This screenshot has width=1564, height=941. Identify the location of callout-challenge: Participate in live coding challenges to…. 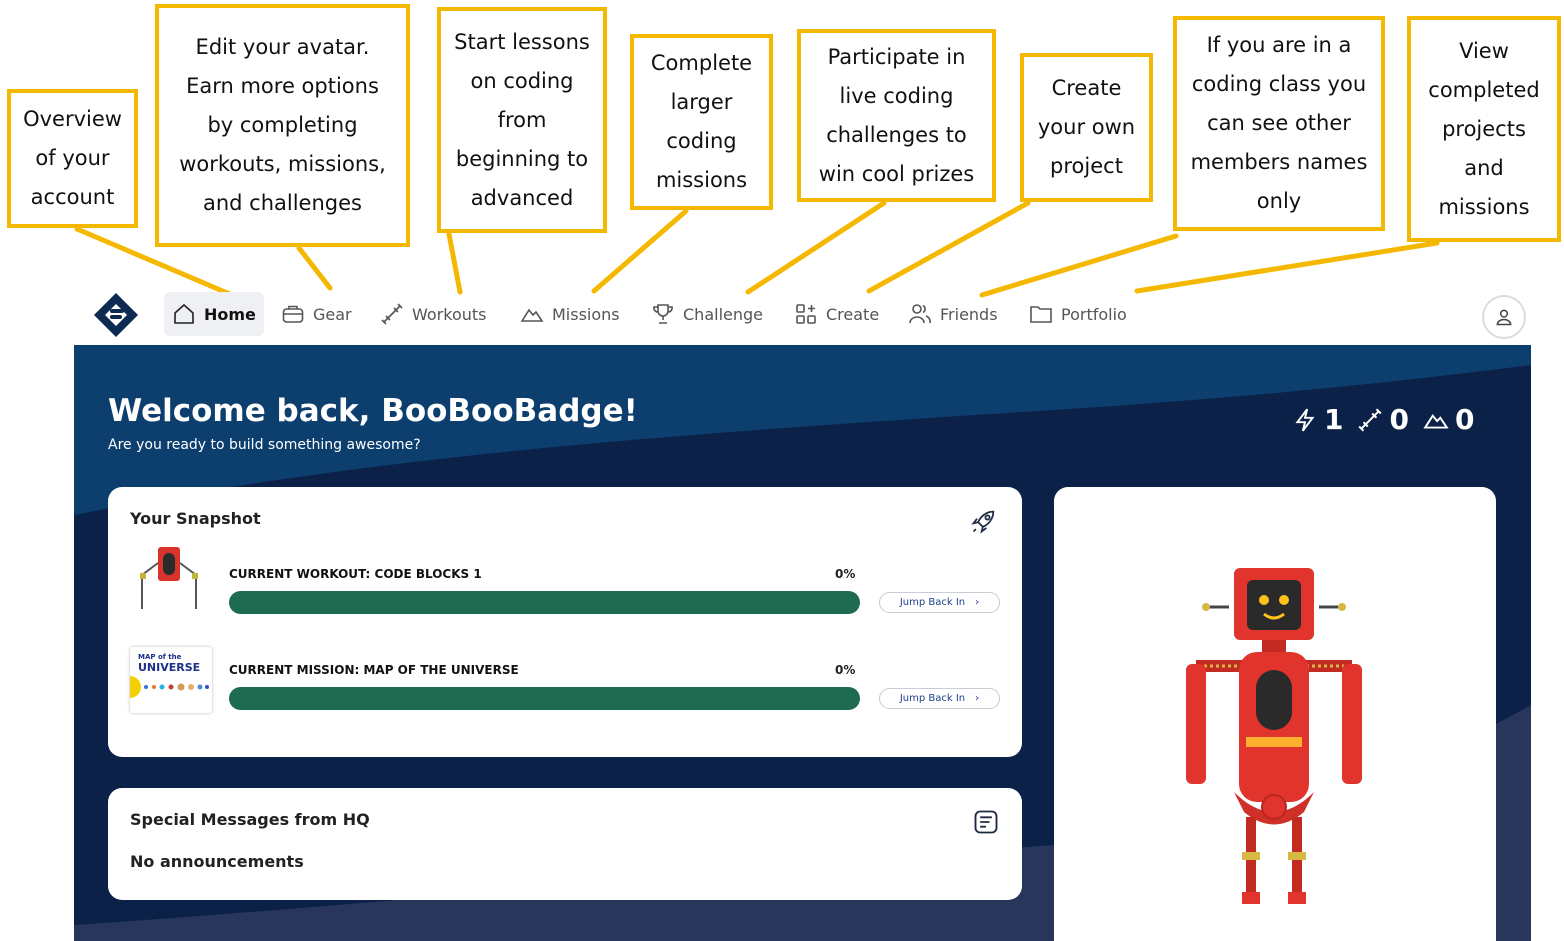
(896, 115).